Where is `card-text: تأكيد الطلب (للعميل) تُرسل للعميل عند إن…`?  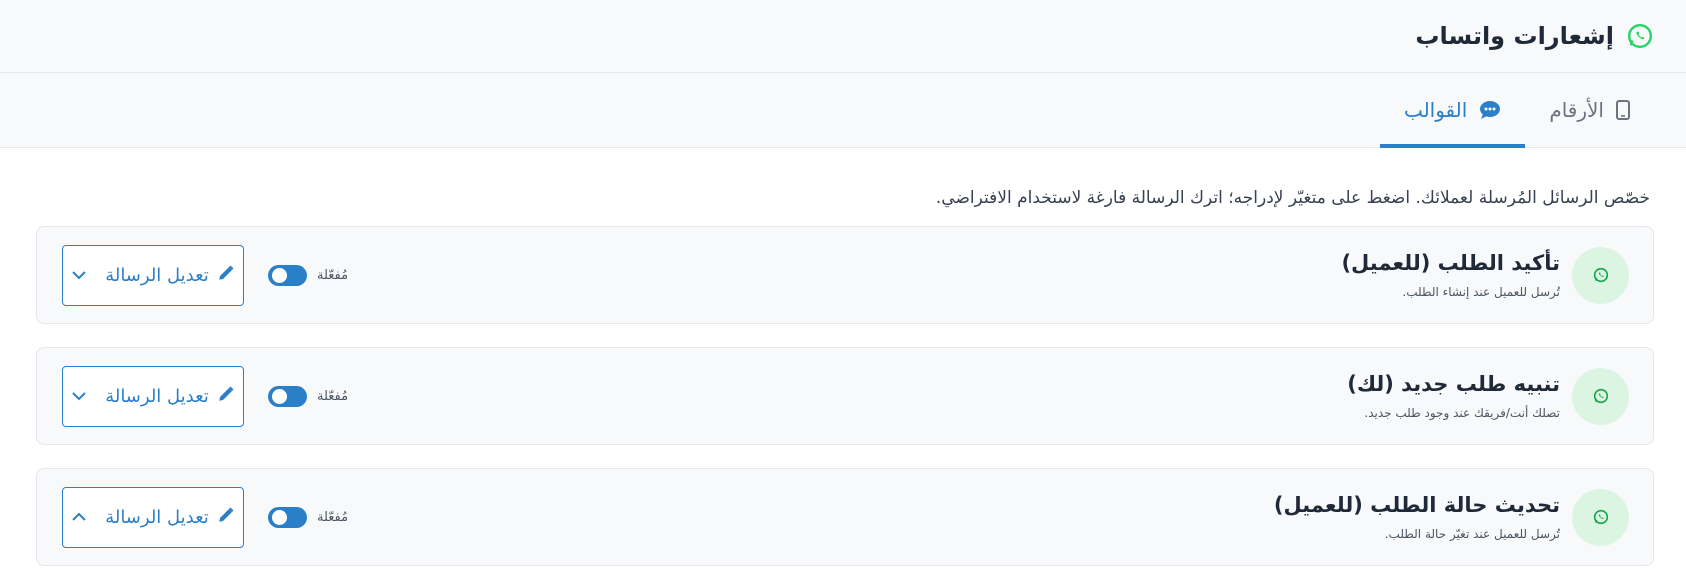 card-text: تأكيد الطلب (للعميل) تُرسل للعميل عند إن… is located at coordinates (954, 275).